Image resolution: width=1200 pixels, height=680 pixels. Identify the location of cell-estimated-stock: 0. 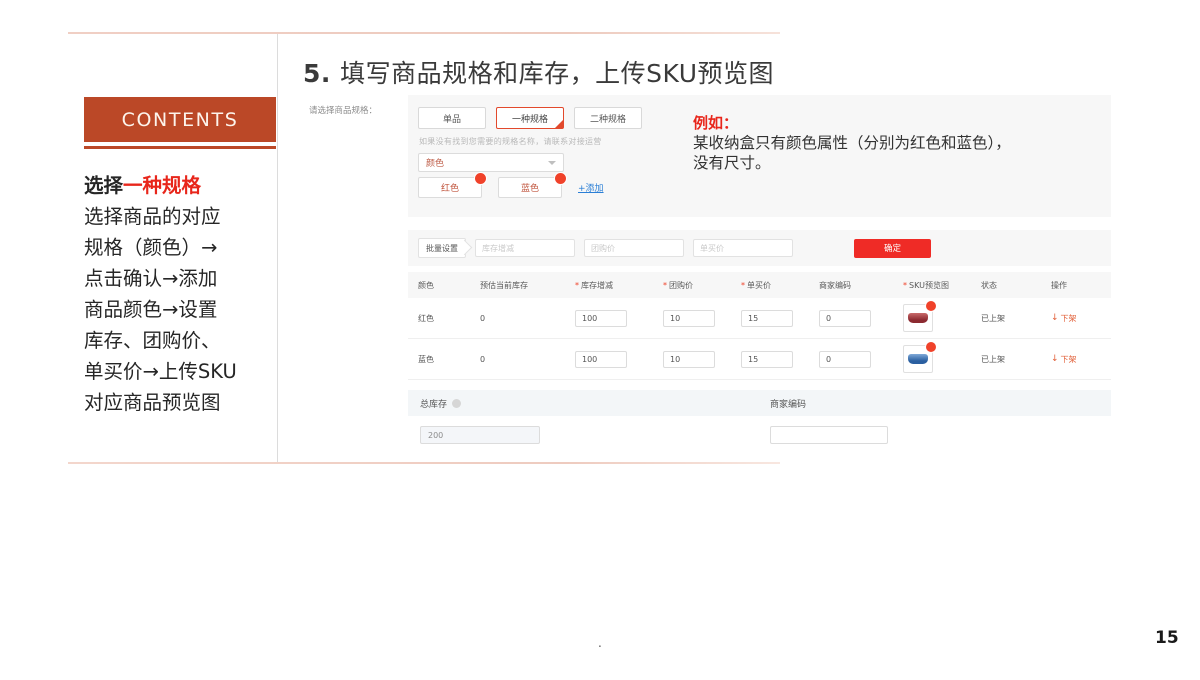
(483, 318).